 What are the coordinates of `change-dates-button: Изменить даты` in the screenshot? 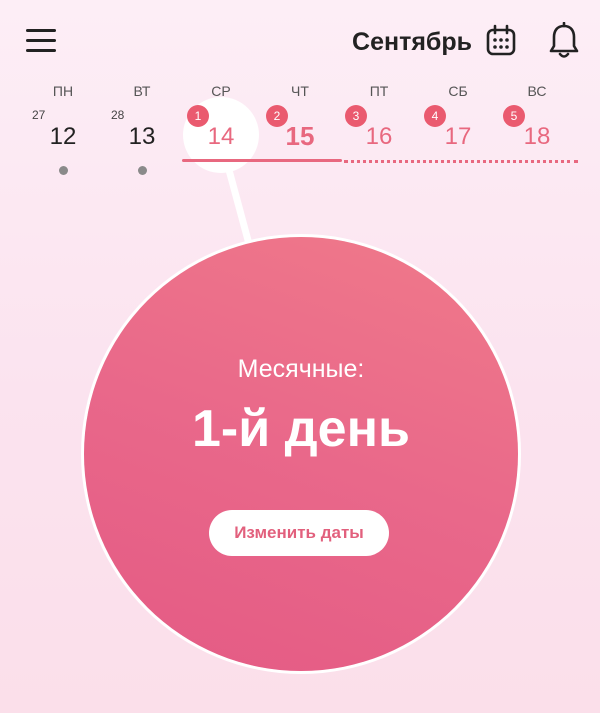 It's located at (299, 533).